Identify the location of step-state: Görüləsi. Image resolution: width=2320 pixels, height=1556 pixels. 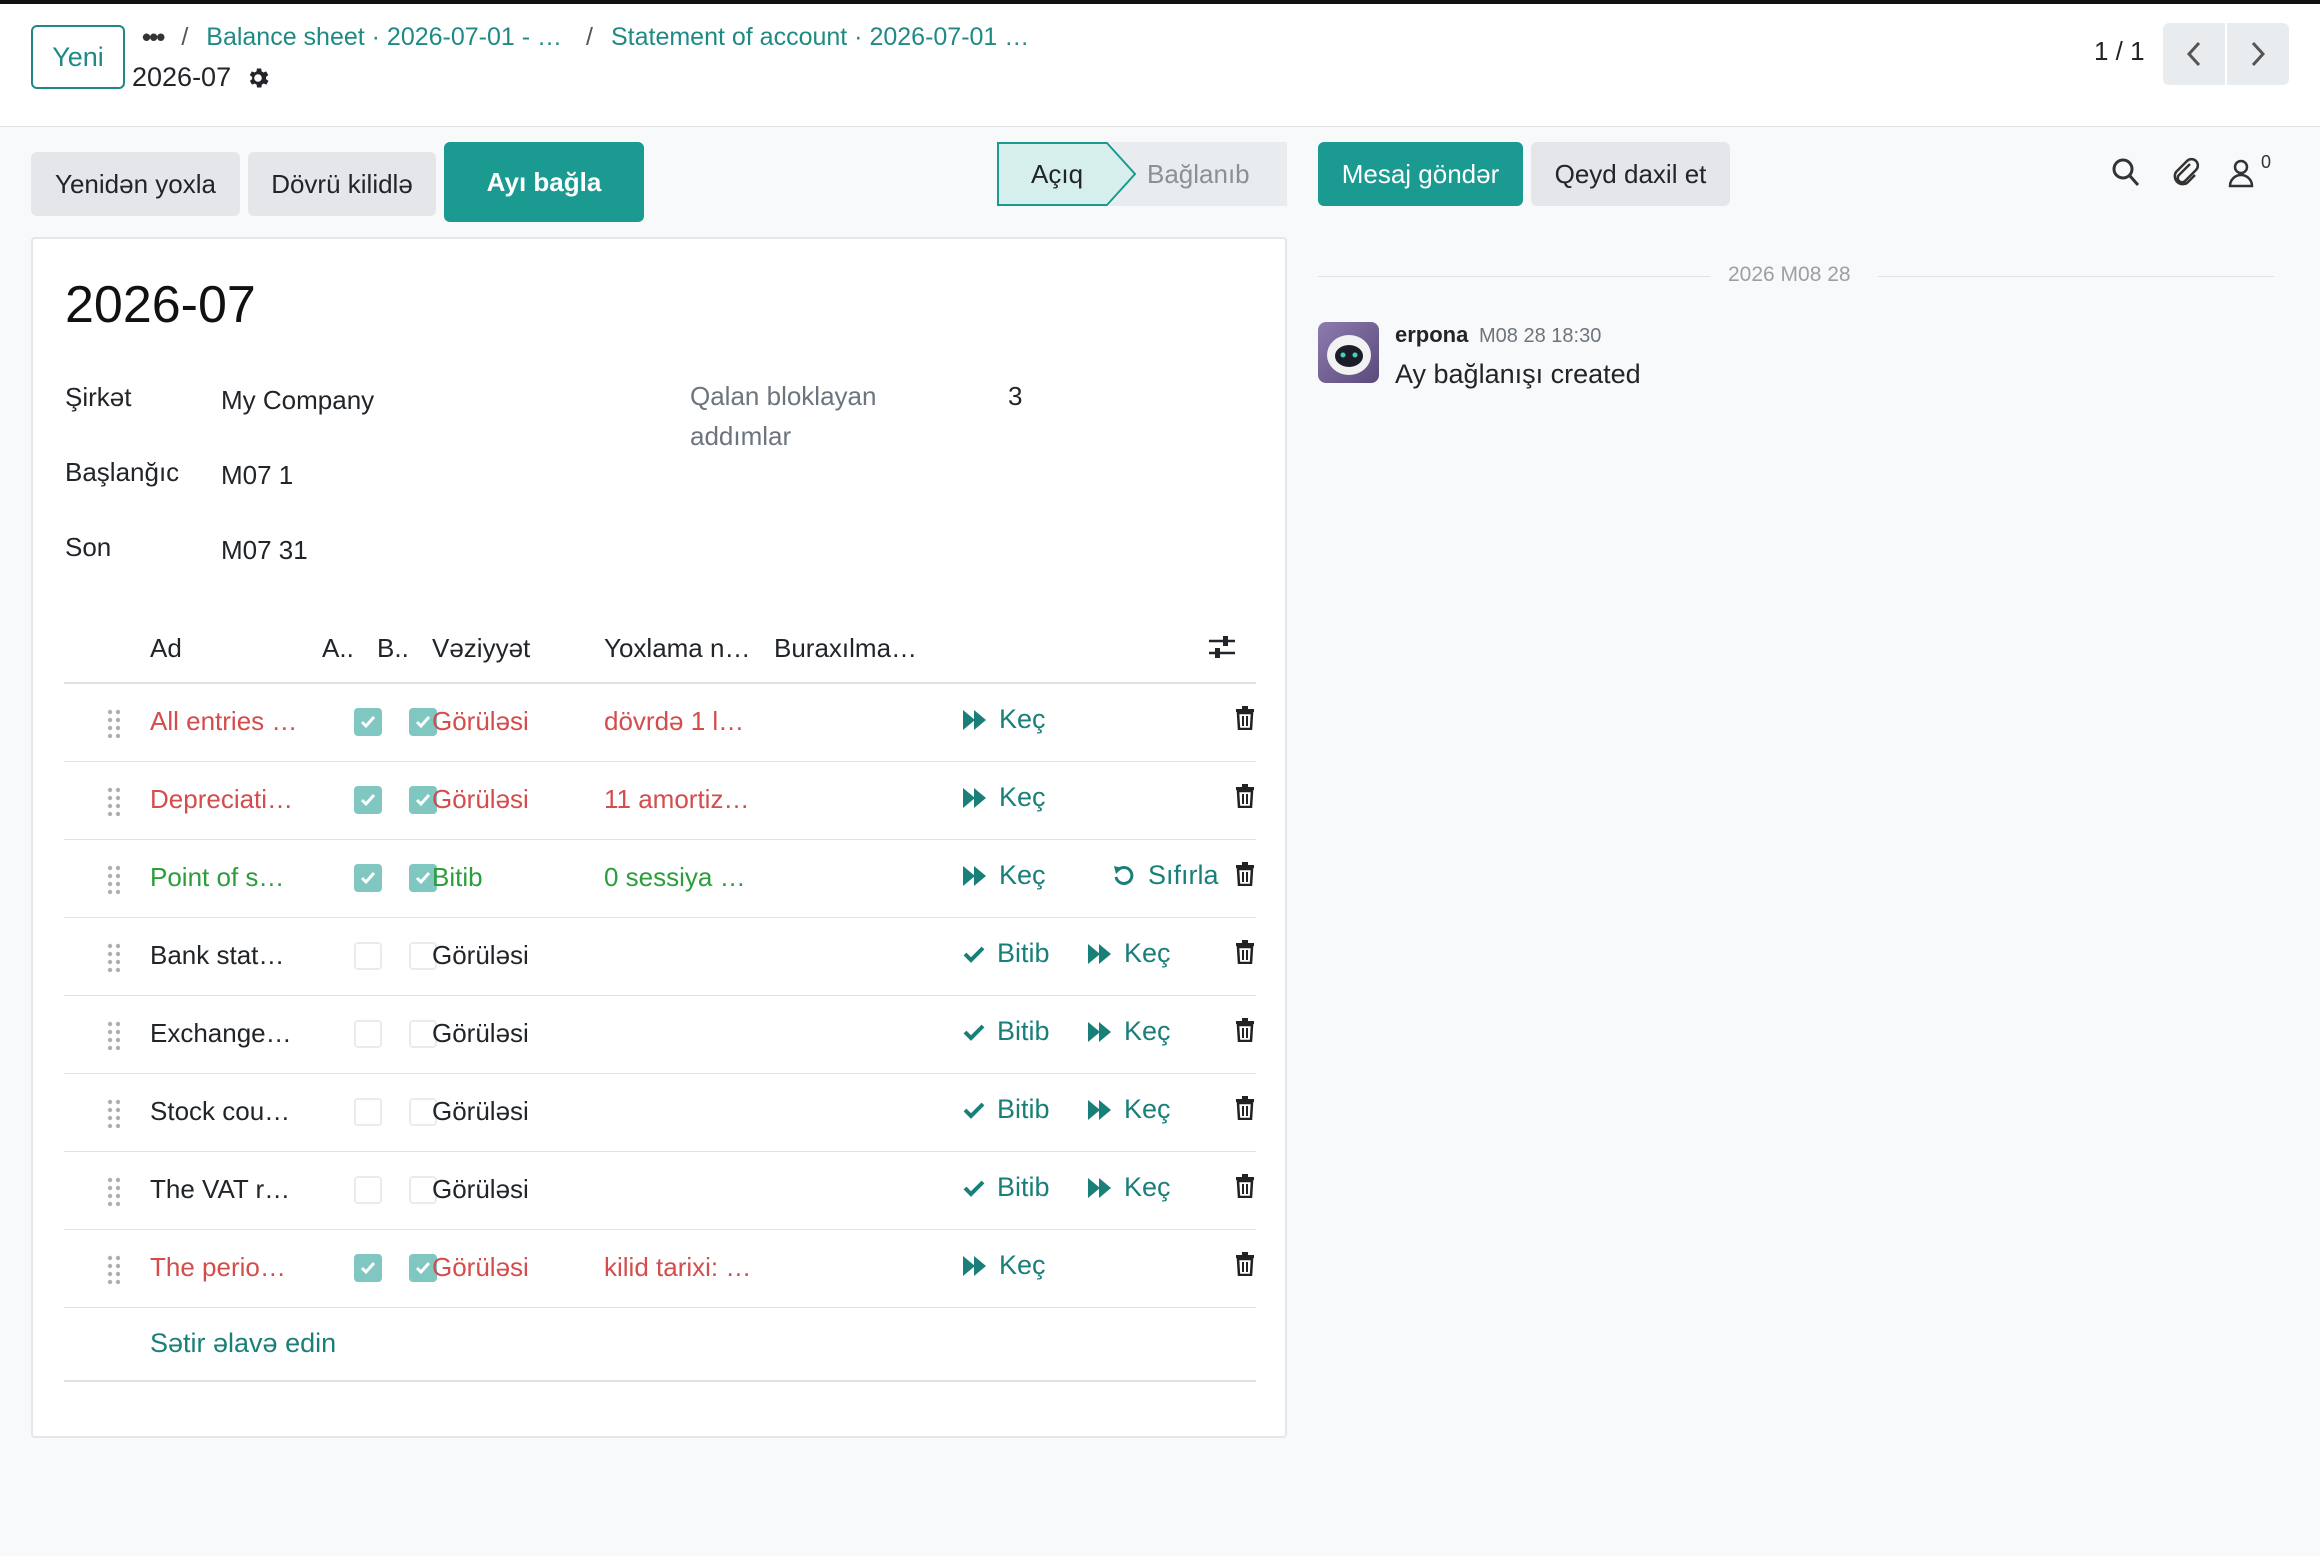
(480, 955).